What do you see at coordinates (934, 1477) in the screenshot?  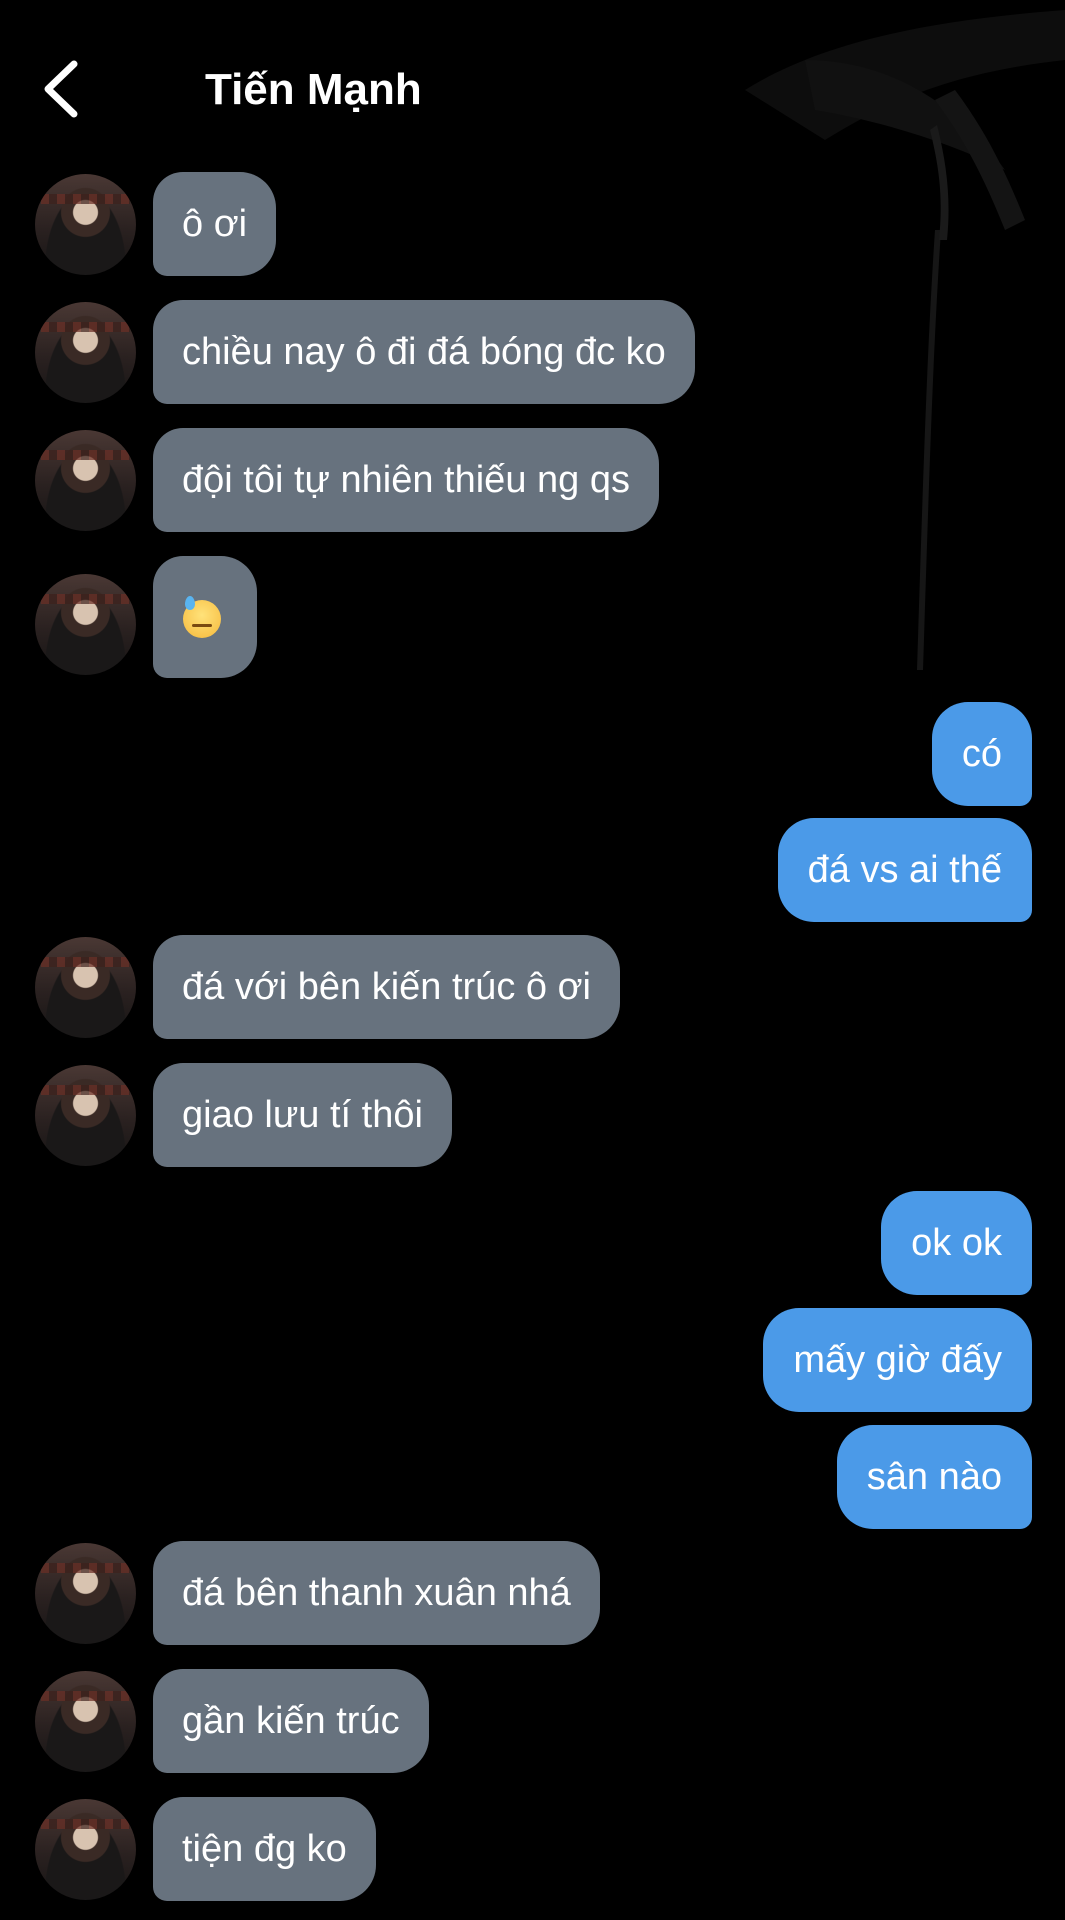 I see `outgoing-message-bubble: sân nào` at bounding box center [934, 1477].